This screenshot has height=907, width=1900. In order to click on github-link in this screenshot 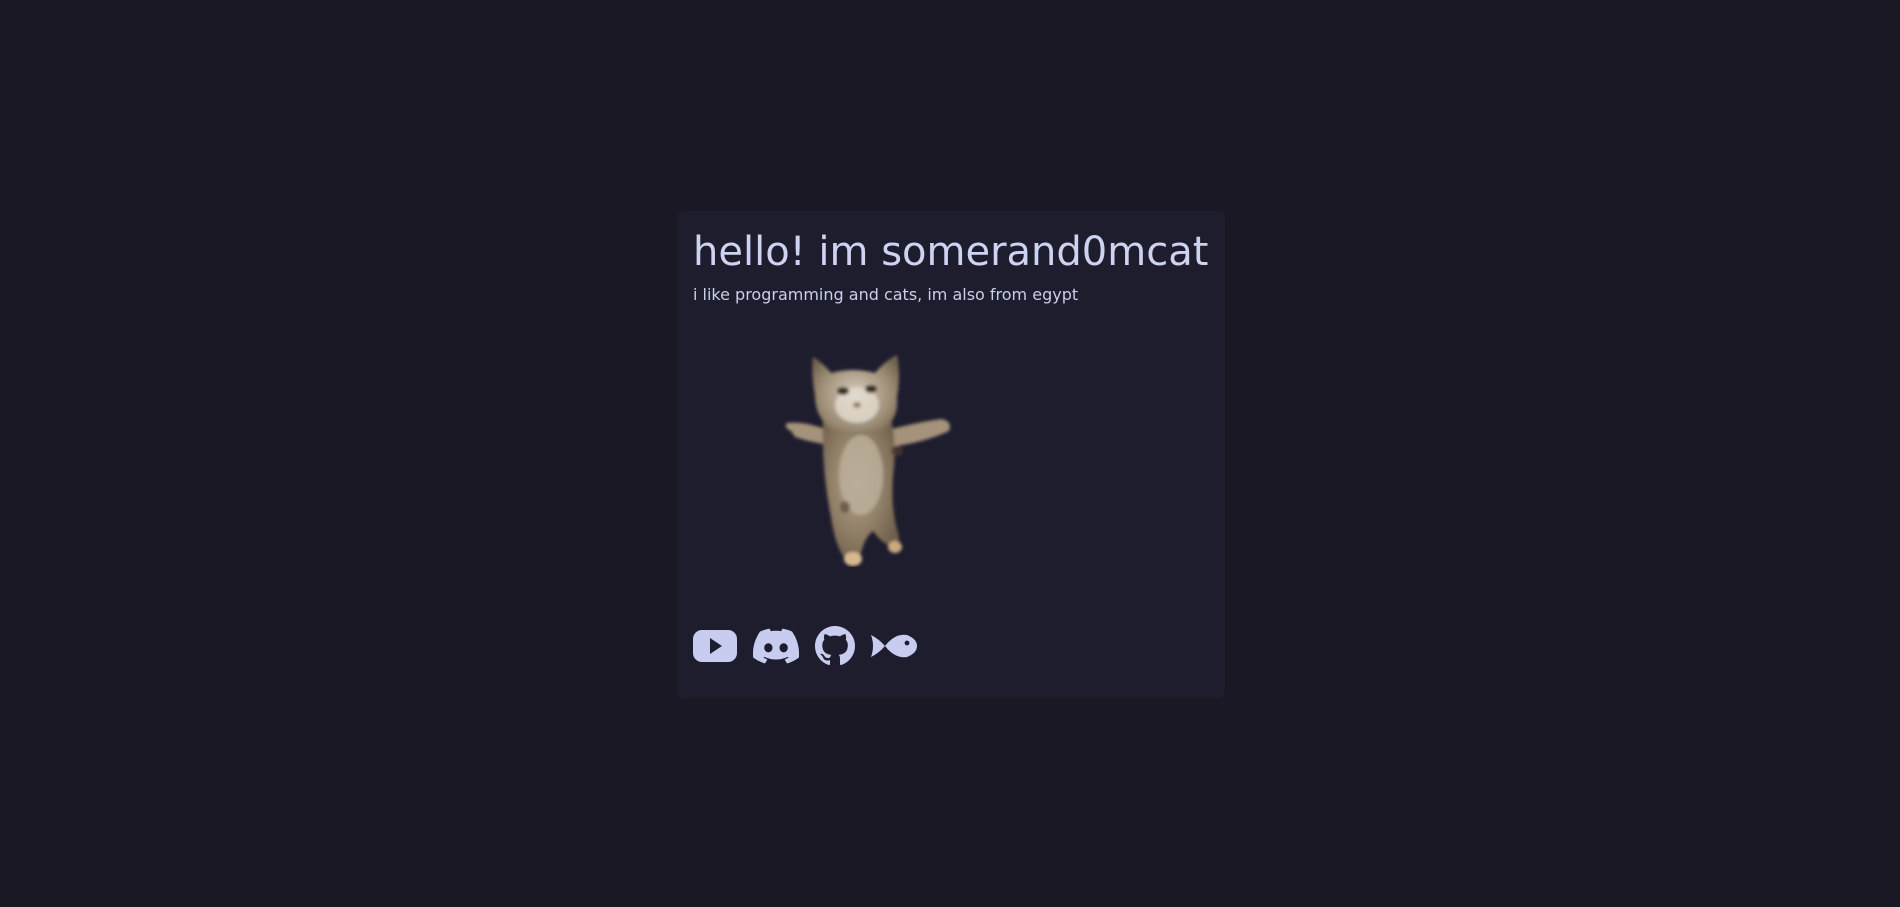, I will do `click(835, 646)`.